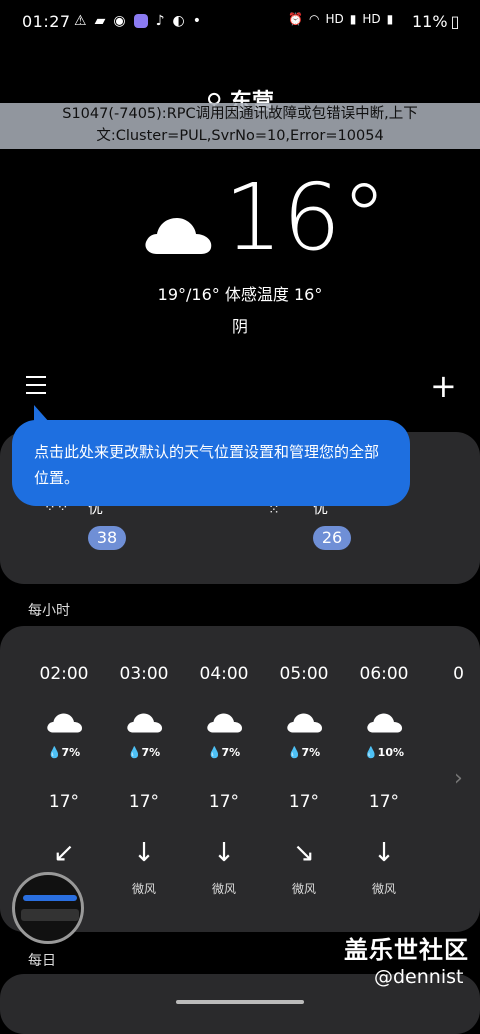  Describe the element at coordinates (306, 217) in the screenshot. I see `current-temperature: 16°` at that location.